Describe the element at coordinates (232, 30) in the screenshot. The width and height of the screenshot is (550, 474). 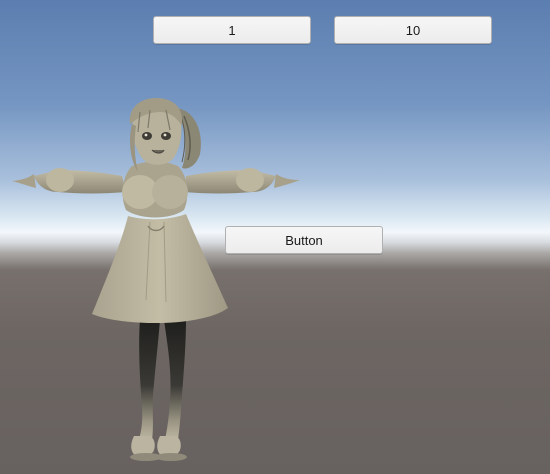
I see `value-1-button: 1` at that location.